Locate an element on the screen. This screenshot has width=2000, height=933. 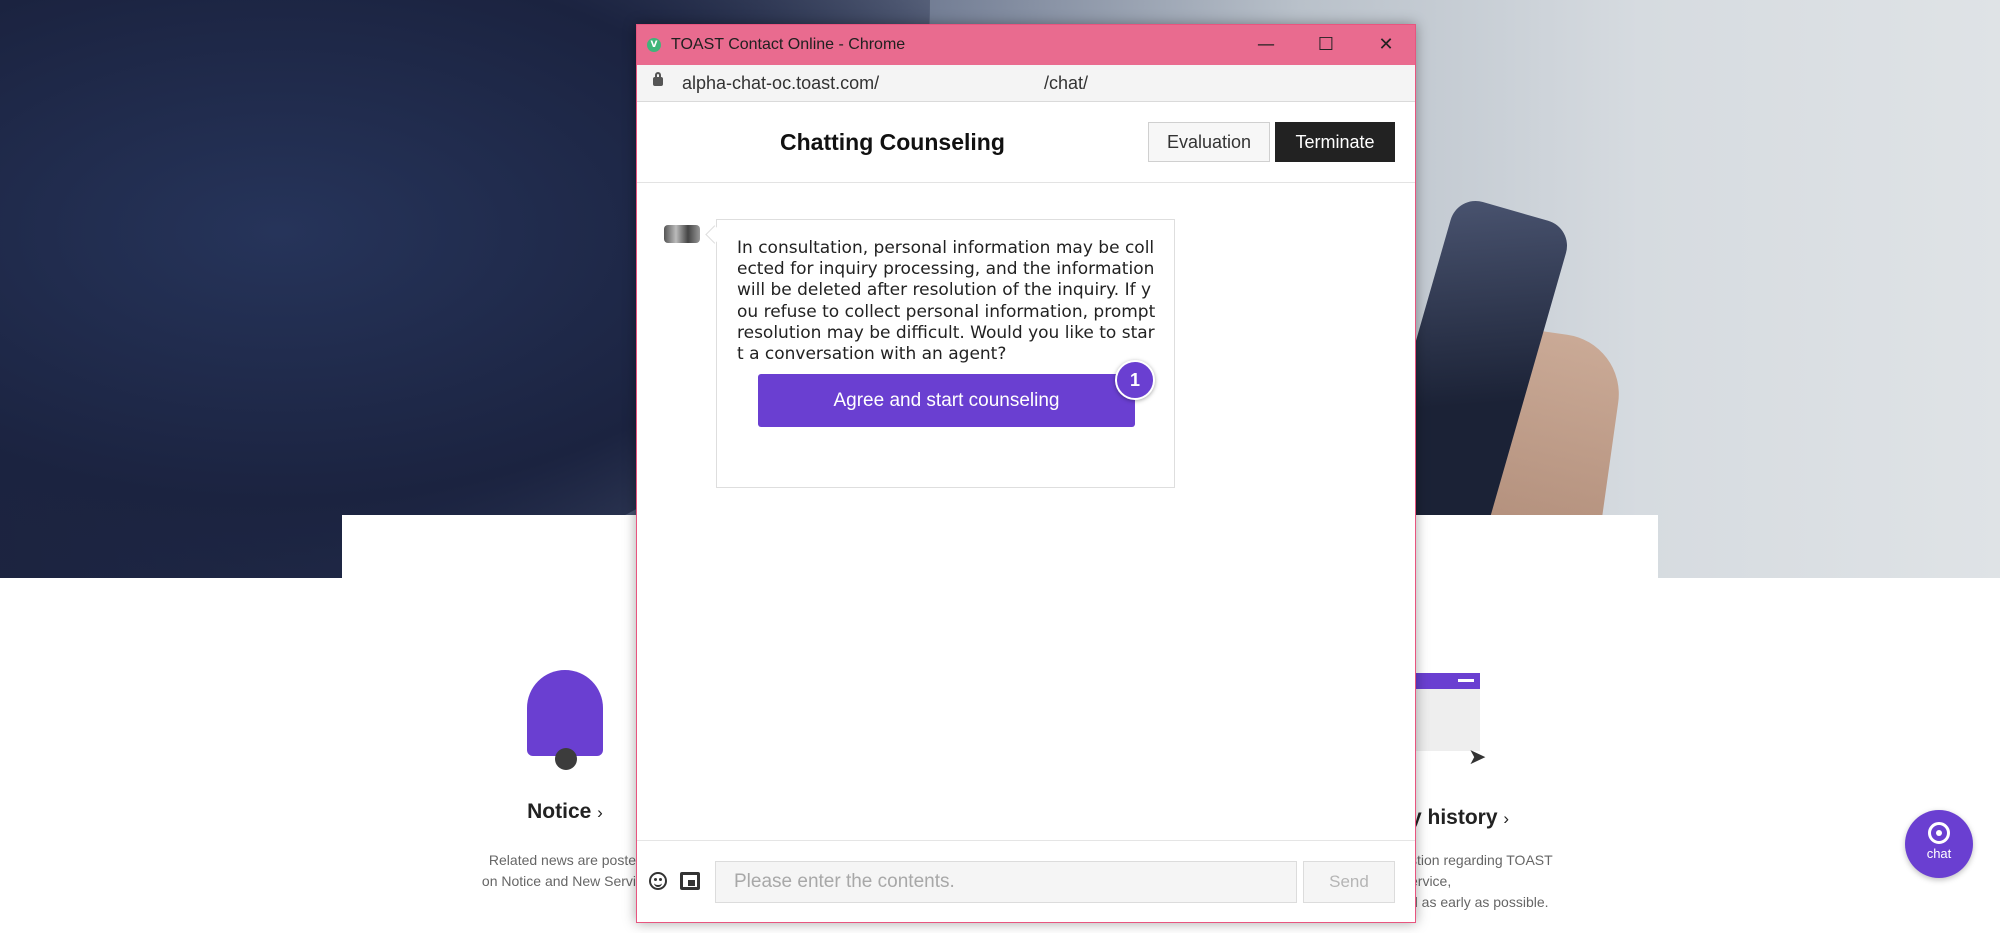
message-input-row: Send is located at coordinates (1026, 881).